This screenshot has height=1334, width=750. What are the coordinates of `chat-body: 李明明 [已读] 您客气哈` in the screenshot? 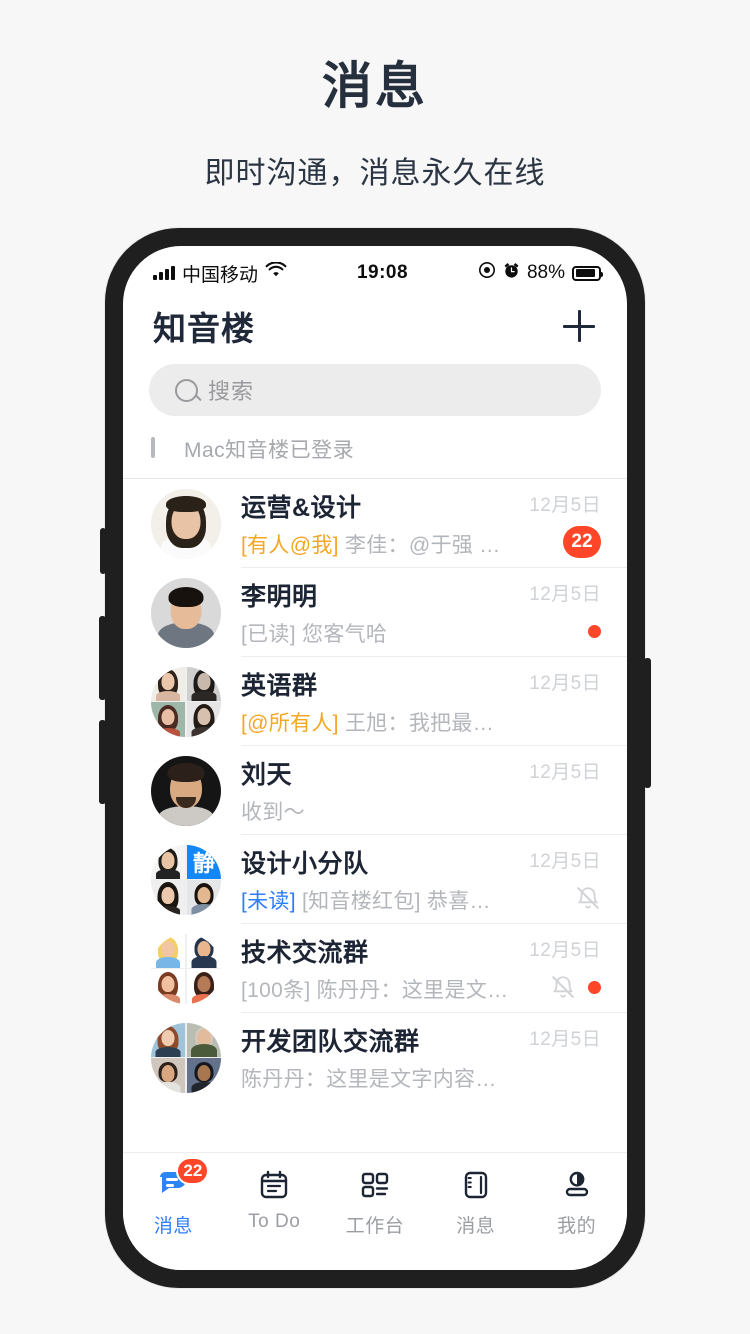 It's located at (365, 612).